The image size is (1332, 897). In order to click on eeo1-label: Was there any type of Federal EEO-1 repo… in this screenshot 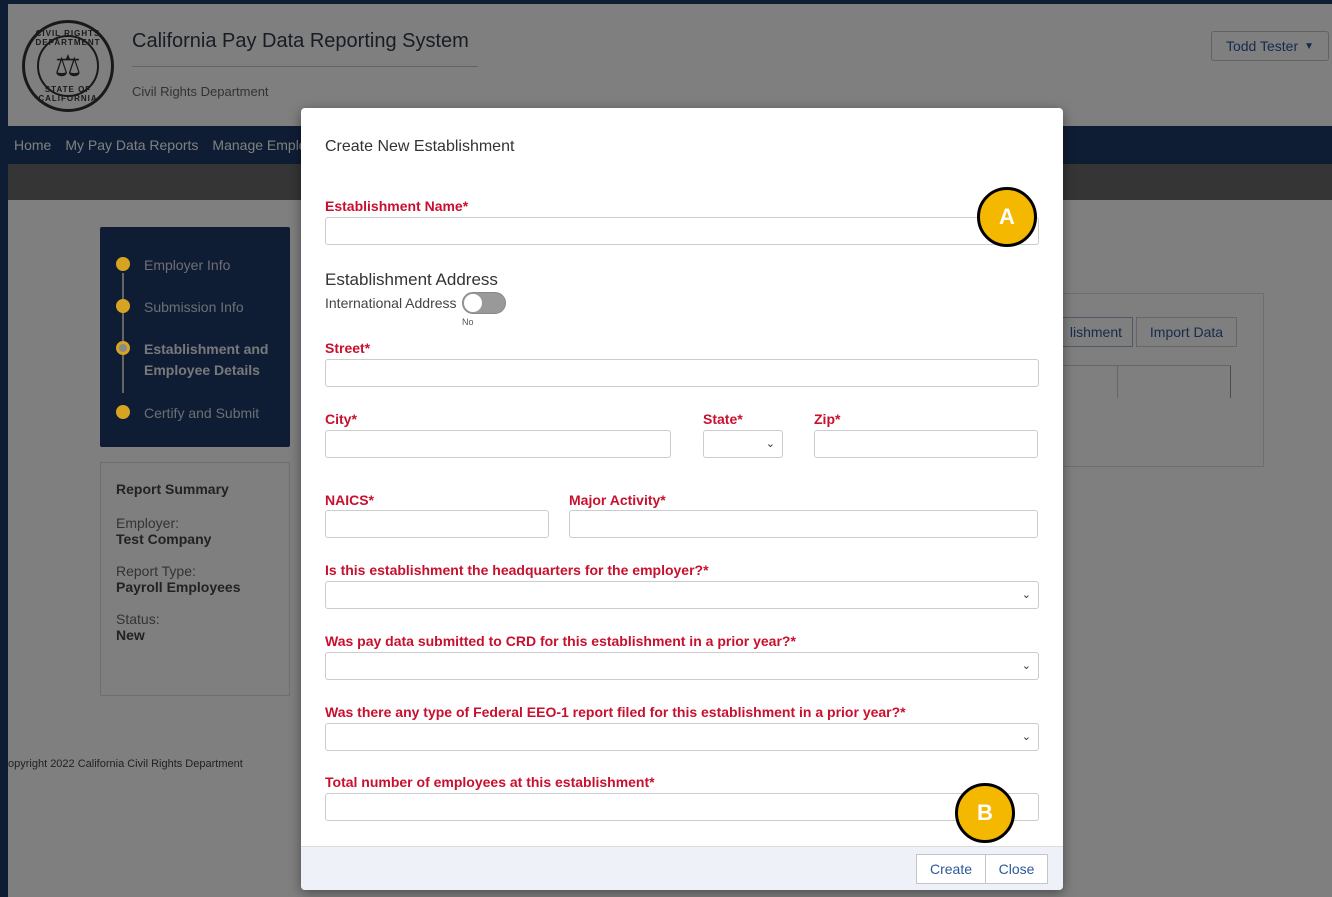, I will do `click(615, 712)`.